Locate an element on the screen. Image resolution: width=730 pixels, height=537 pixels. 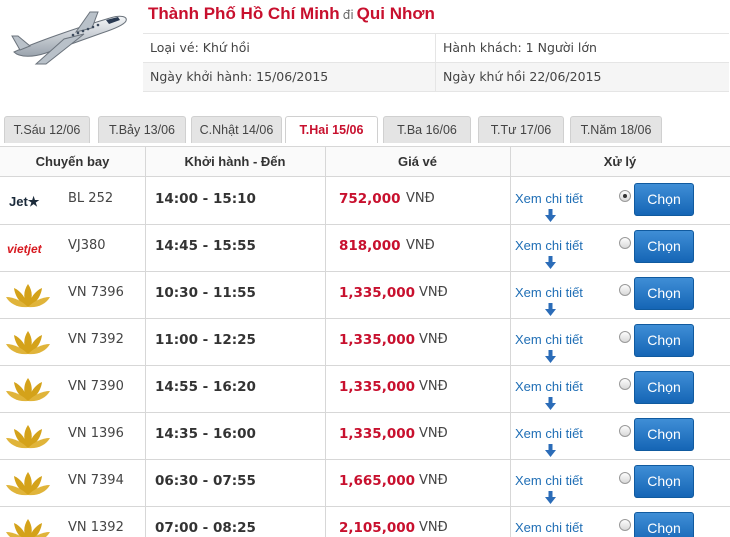
tab-date-15-06: T.Hai 15/06 is located at coordinates (331, 129).